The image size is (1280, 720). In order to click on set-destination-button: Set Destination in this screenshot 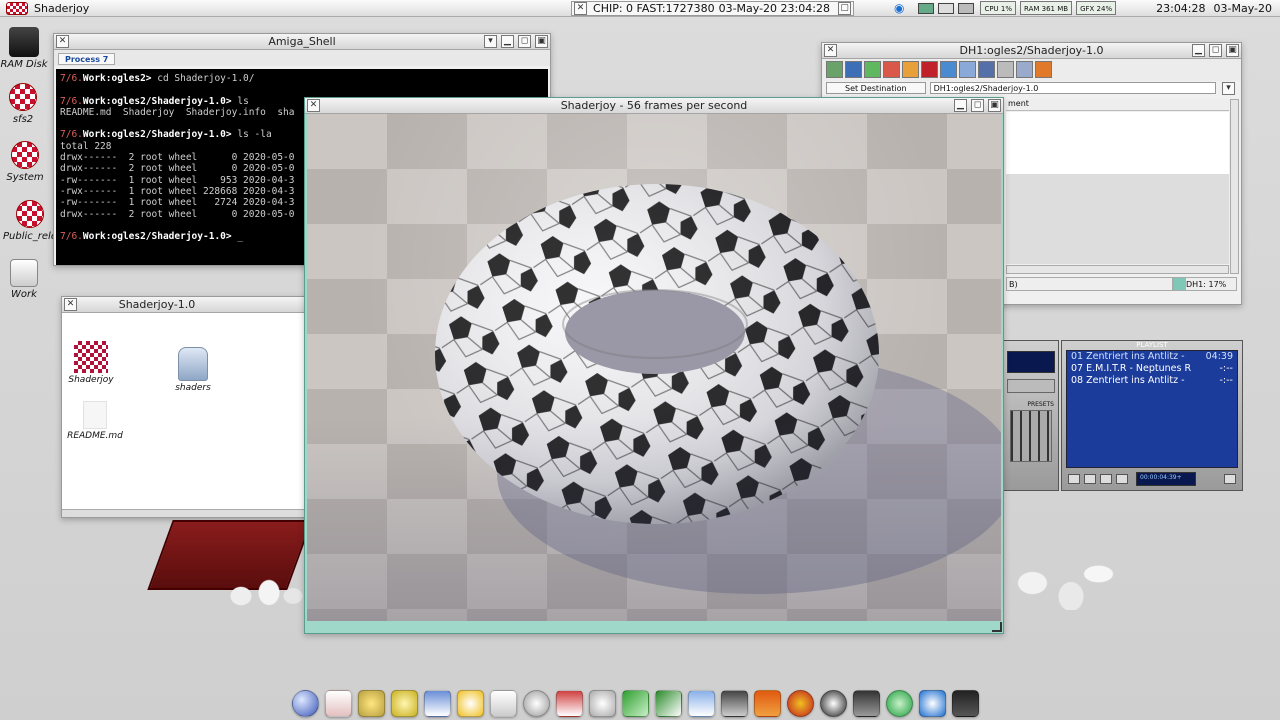, I will do `click(876, 88)`.